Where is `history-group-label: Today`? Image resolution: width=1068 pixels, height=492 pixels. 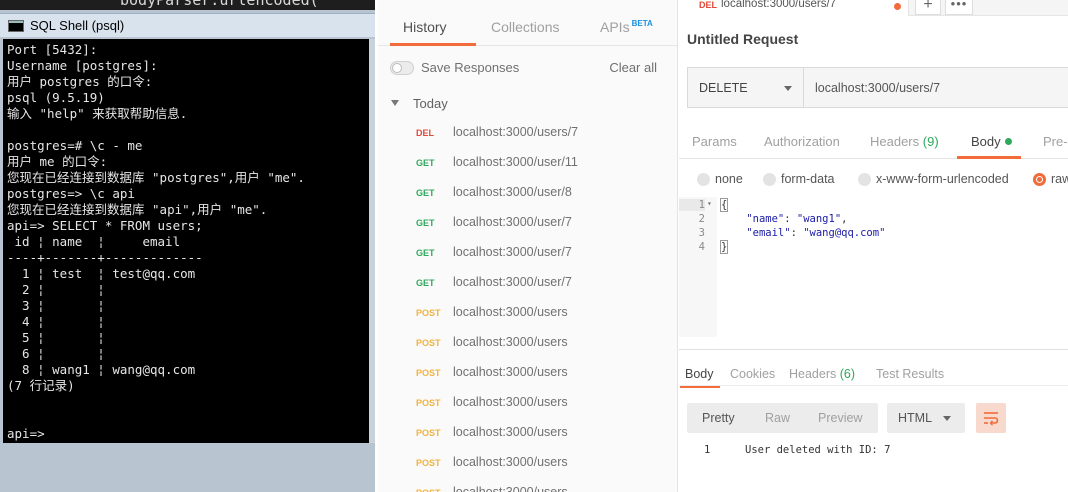
history-group-label: Today is located at coordinates (430, 103).